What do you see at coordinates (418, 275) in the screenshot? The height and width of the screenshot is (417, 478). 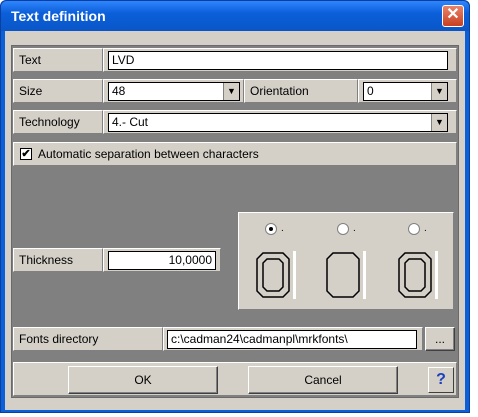 I see `chamfer-style-3-icon` at bounding box center [418, 275].